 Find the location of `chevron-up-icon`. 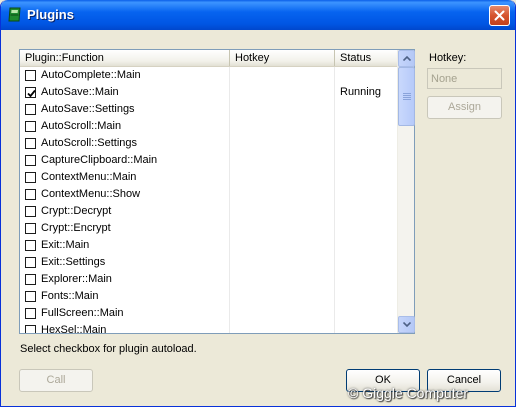

chevron-up-icon is located at coordinates (407, 58).